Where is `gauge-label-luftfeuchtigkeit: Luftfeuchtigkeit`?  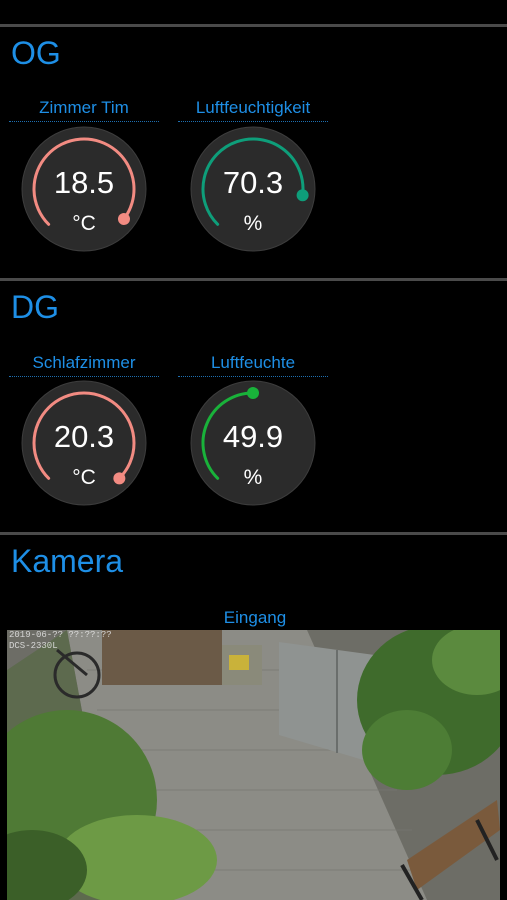 gauge-label-luftfeuchtigkeit: Luftfeuchtigkeit is located at coordinates (253, 110).